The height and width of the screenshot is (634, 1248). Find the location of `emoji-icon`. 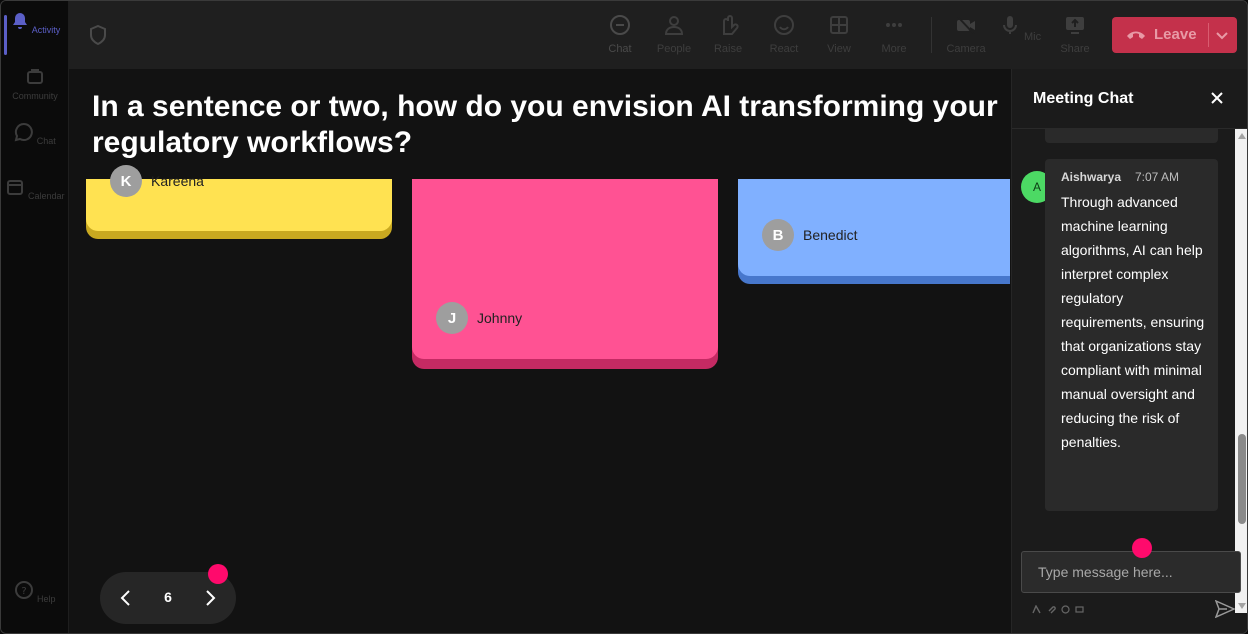

emoji-icon is located at coordinates (1065, 609).